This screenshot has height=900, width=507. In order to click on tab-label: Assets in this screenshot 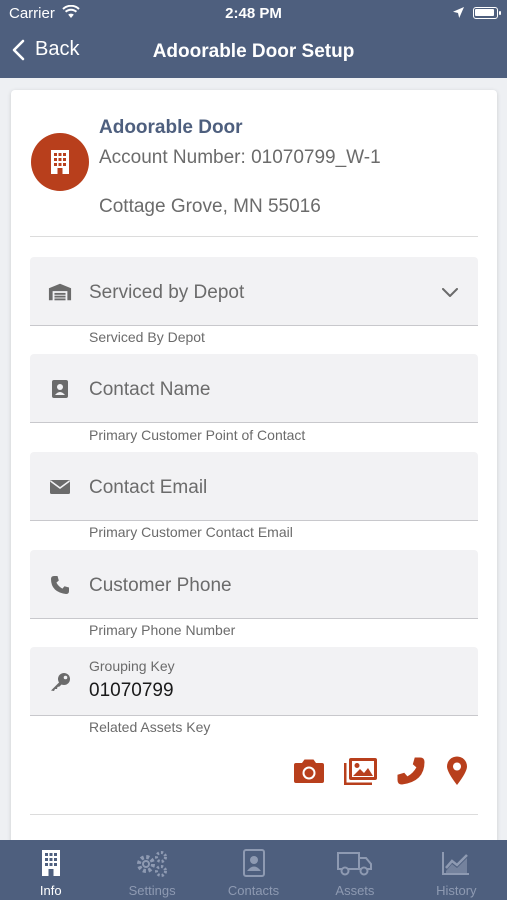, I will do `click(355, 890)`.